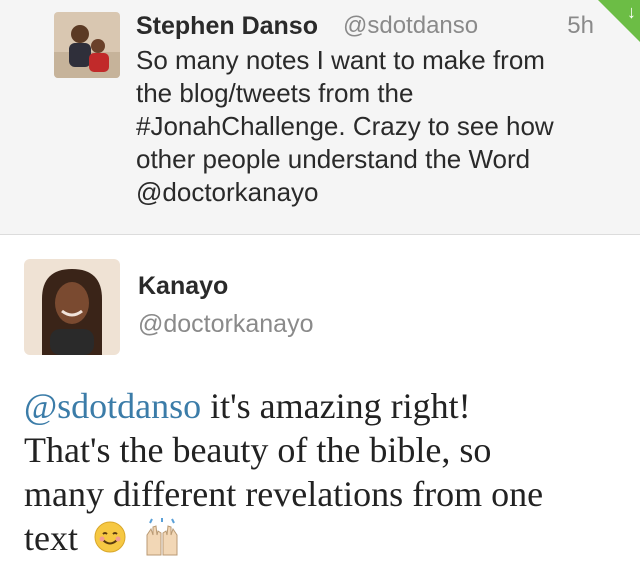 This screenshot has height=570, width=640. I want to click on author-name: Kanayo, so click(183, 286).